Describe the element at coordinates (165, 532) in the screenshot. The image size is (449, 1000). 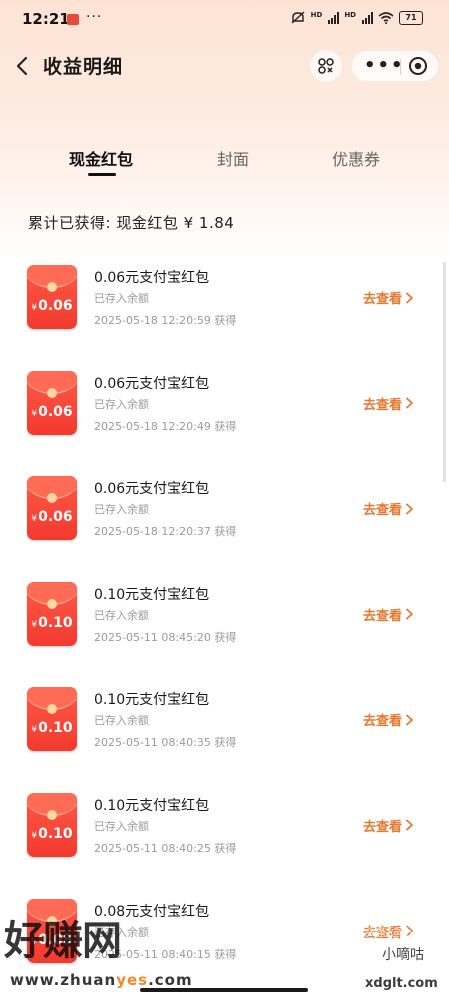
I see `item-time: 2025-05-18 12:20:37 获得` at that location.